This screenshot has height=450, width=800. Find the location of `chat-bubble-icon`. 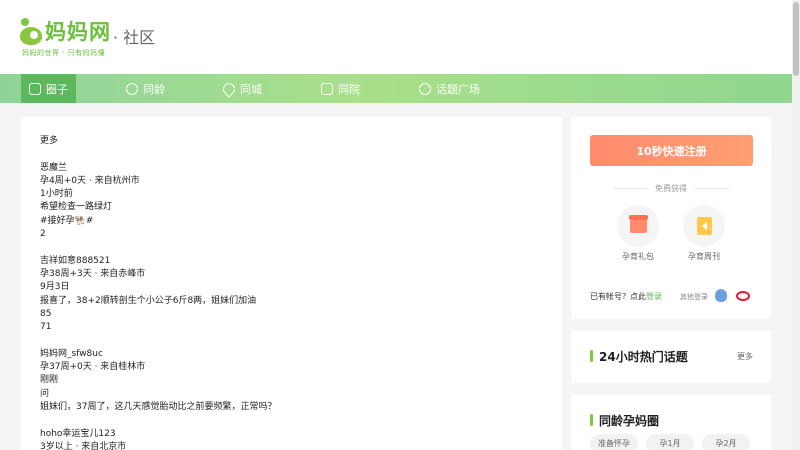

chat-bubble-icon is located at coordinates (35, 88).